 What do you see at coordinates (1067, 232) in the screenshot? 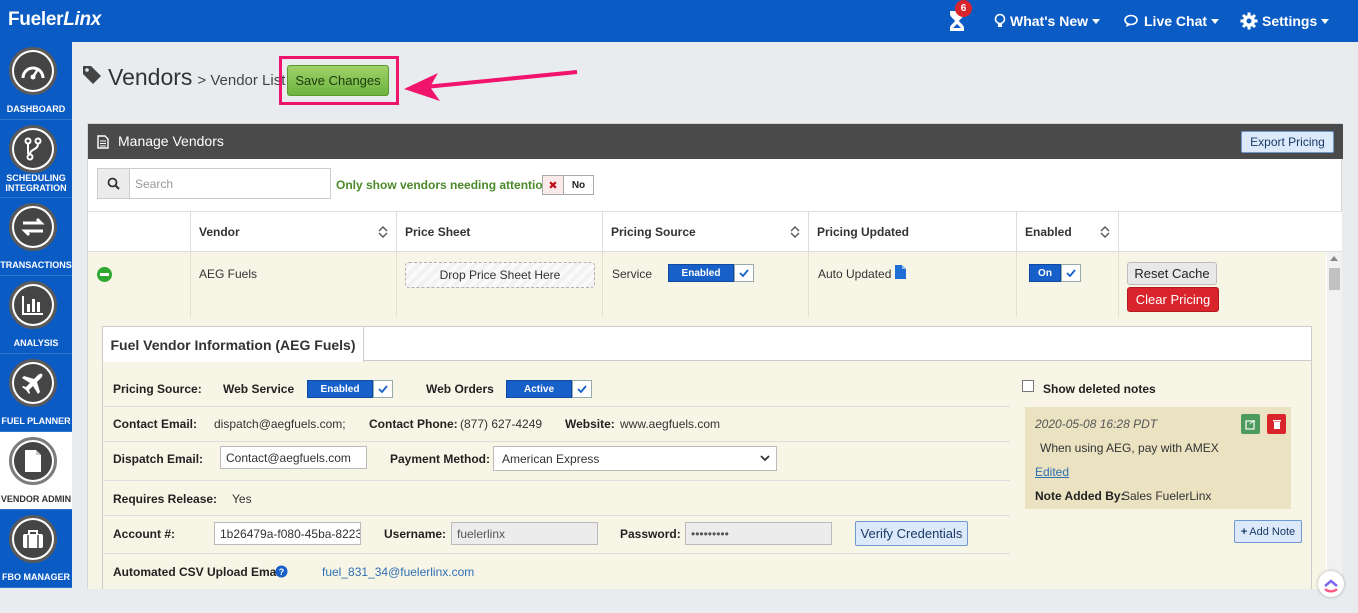
I see `column-enabled: Enabled` at bounding box center [1067, 232].